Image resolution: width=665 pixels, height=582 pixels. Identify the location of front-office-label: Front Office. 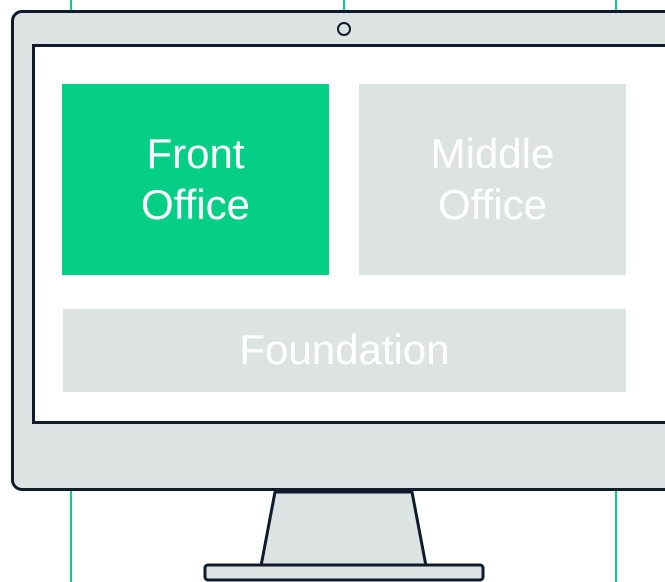
(195, 179).